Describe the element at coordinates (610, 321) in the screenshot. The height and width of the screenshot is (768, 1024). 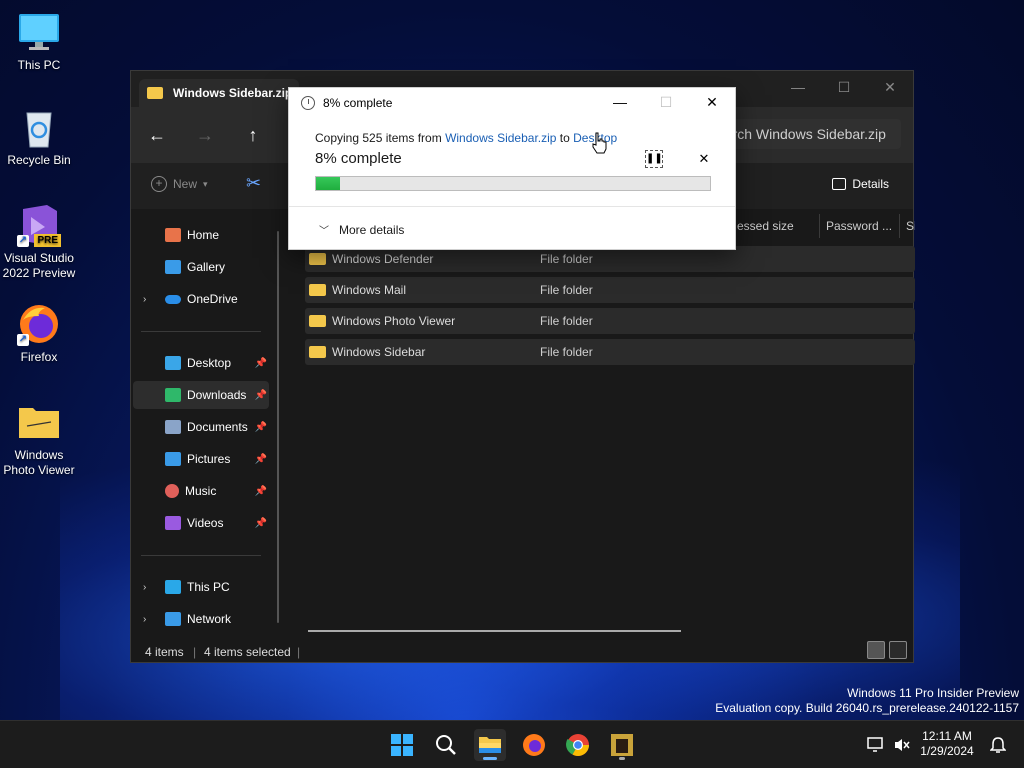
I see `table-row: Windows Photo Viewer File folder` at that location.